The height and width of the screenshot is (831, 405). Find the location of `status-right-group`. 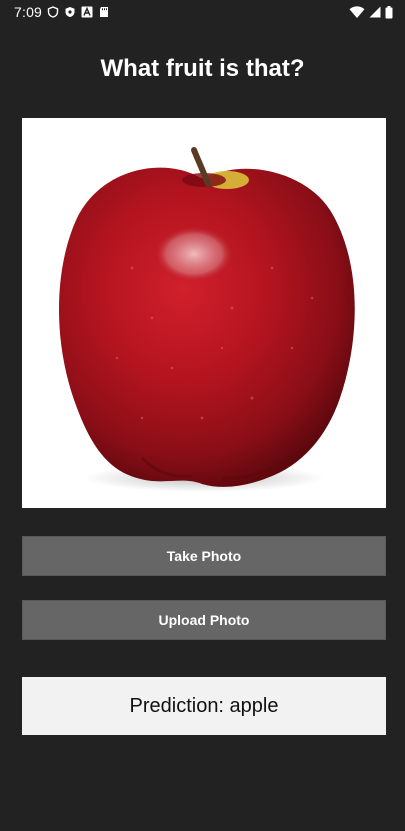

status-right-group is located at coordinates (371, 11).